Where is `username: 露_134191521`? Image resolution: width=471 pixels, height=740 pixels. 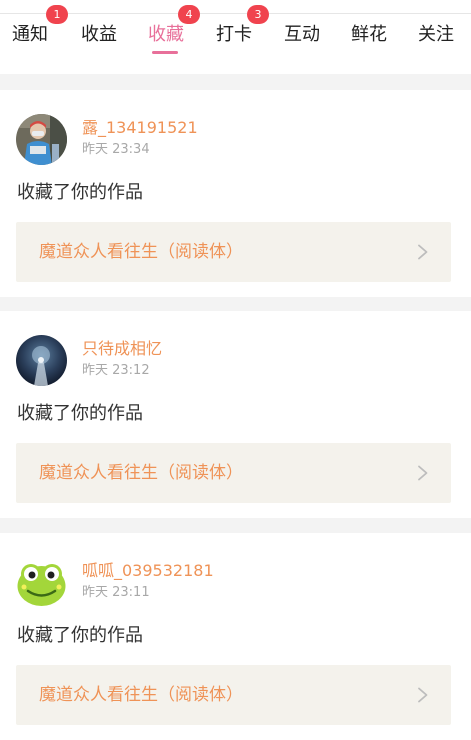
username: 露_134191521 is located at coordinates (140, 128).